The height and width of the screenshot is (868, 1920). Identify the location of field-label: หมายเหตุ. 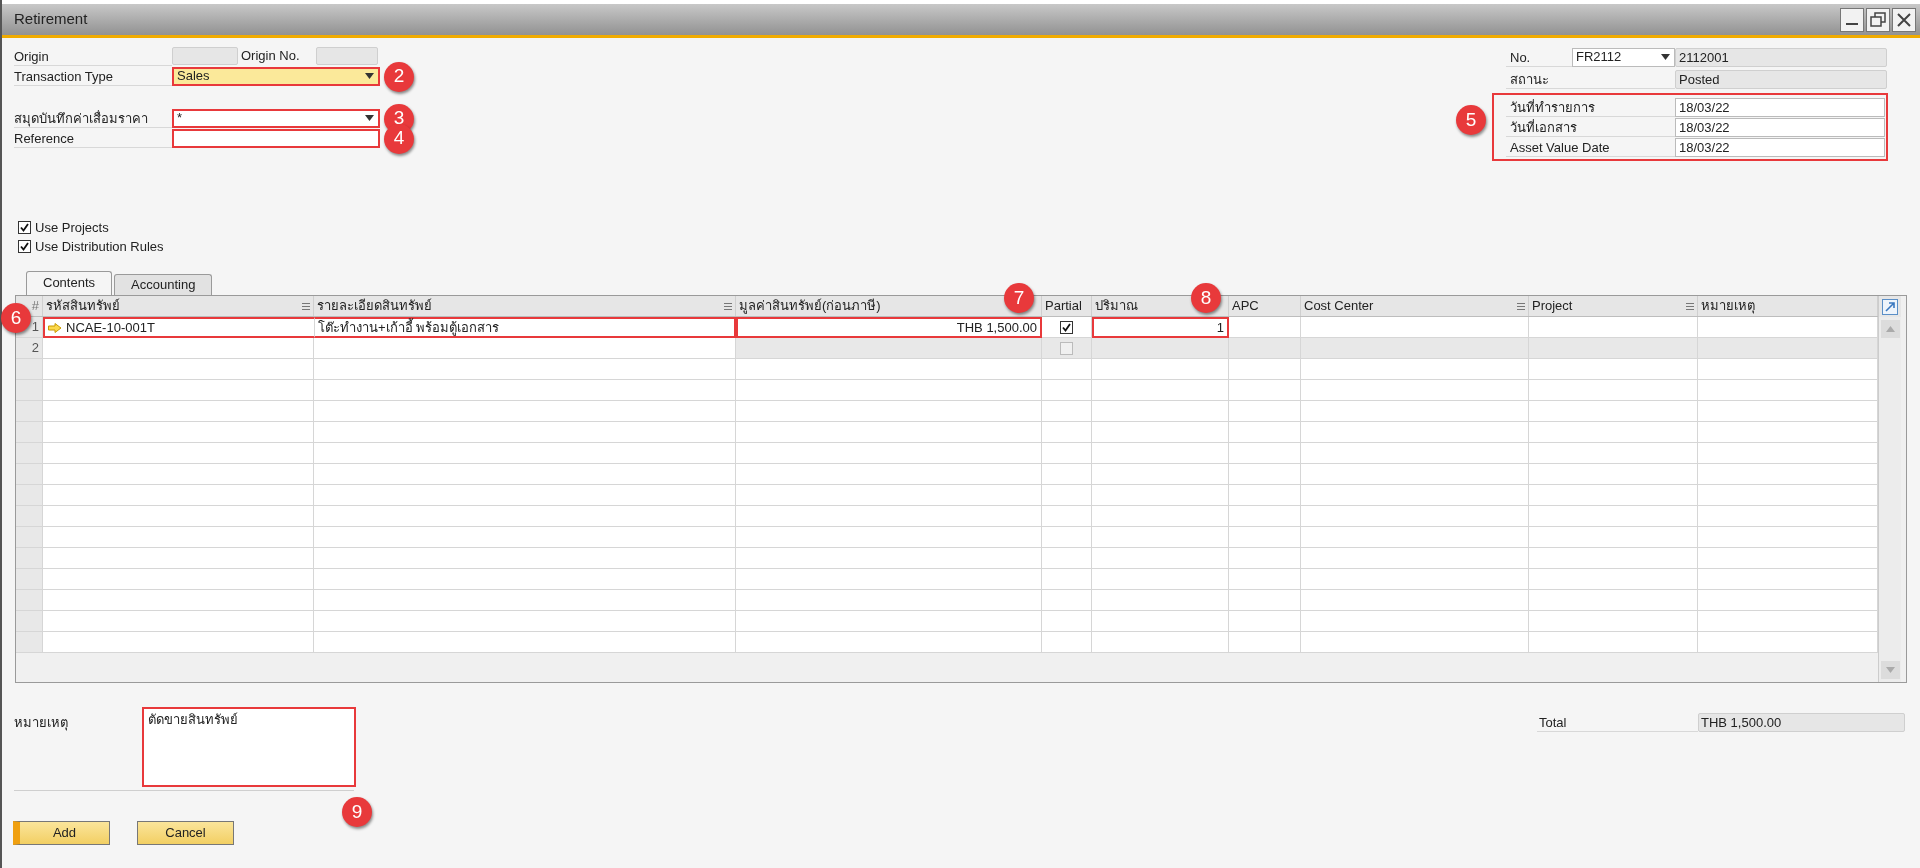
(41, 723).